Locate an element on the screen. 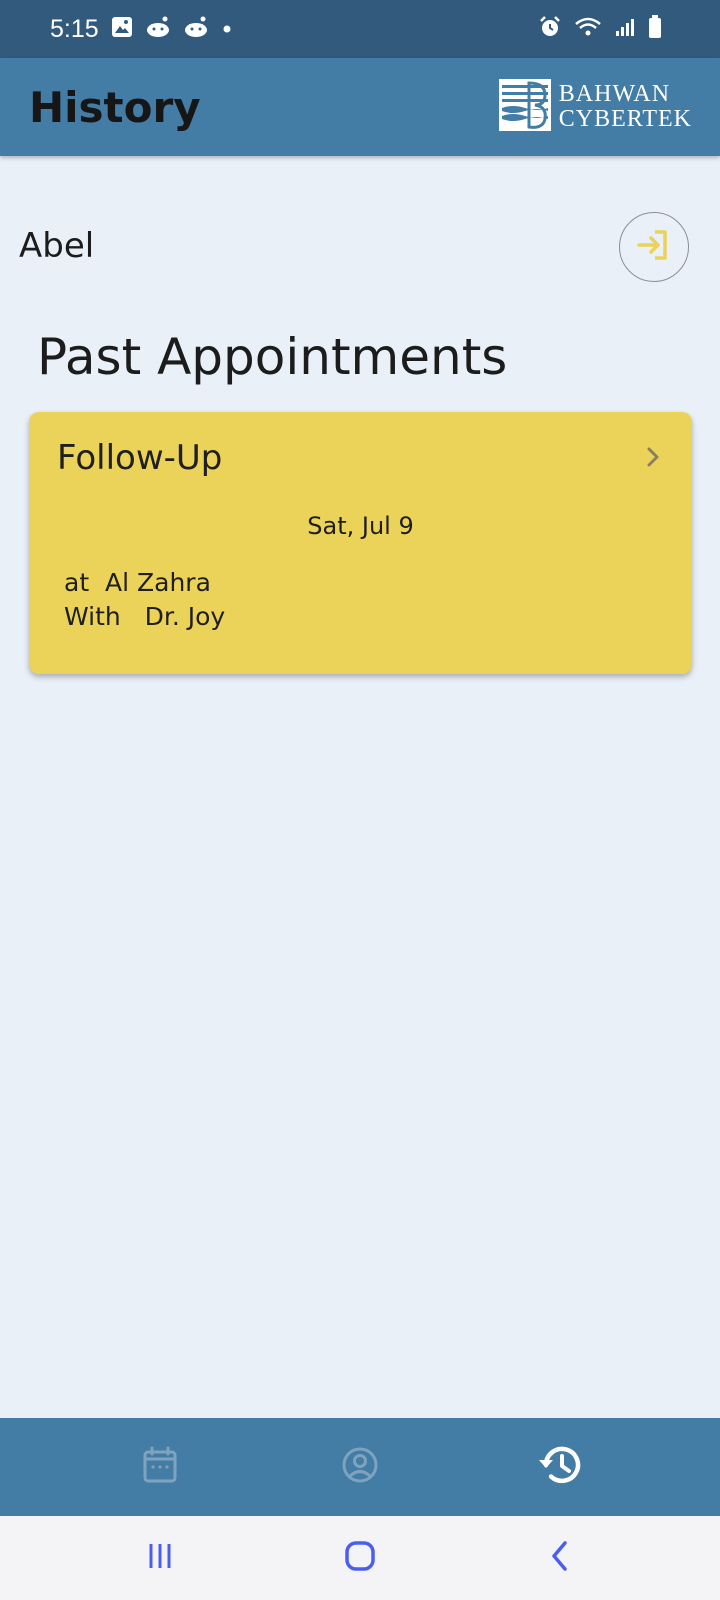 The height and width of the screenshot is (1600, 720). brand-logo: Bahwan CyberTek is located at coordinates (595, 107).